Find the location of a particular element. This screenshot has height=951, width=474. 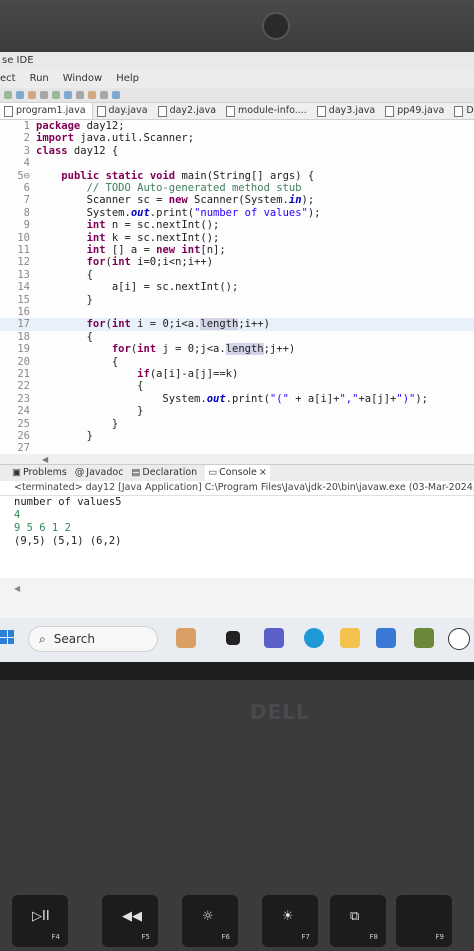

function-key-label: F6 is located at coordinates (225, 937).